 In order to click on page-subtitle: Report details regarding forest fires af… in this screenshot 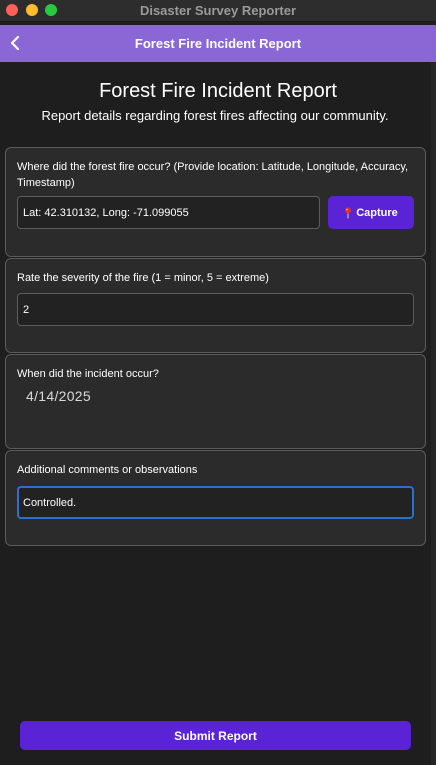, I will do `click(215, 115)`.